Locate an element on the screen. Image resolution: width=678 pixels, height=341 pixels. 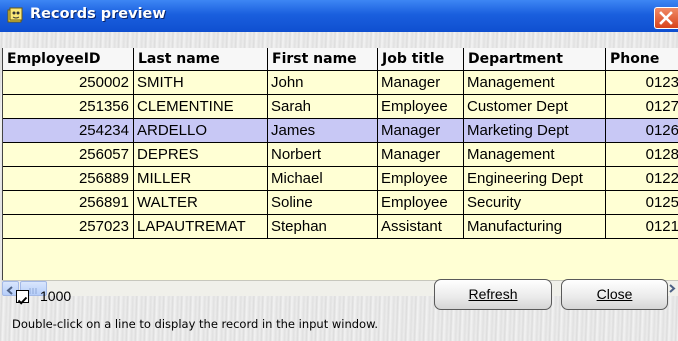
window-title: Records preview is located at coordinates (98, 14).